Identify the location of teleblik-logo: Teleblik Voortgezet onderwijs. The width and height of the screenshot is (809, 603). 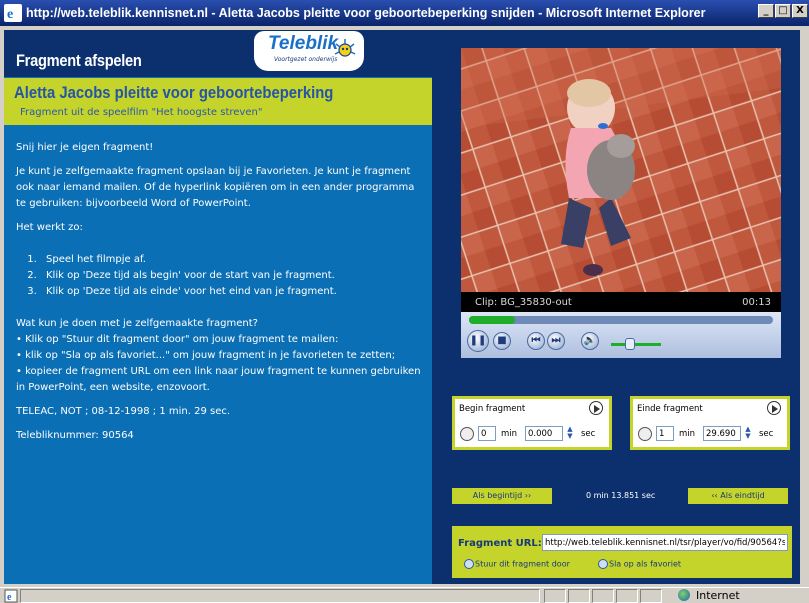
(309, 51).